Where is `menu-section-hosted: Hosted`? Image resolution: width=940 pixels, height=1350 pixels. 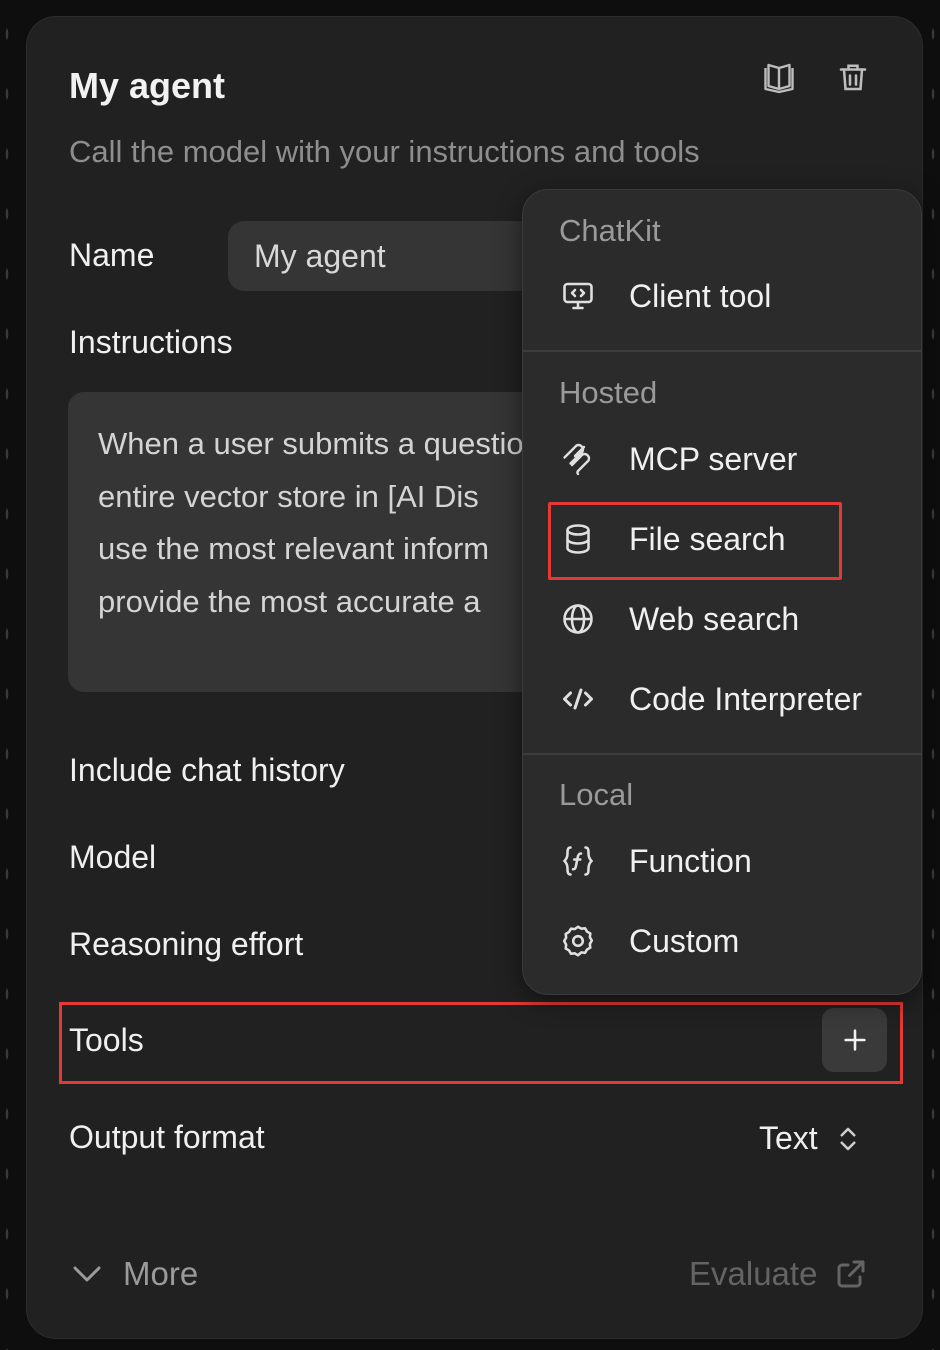
menu-section-hosted: Hosted is located at coordinates (608, 392).